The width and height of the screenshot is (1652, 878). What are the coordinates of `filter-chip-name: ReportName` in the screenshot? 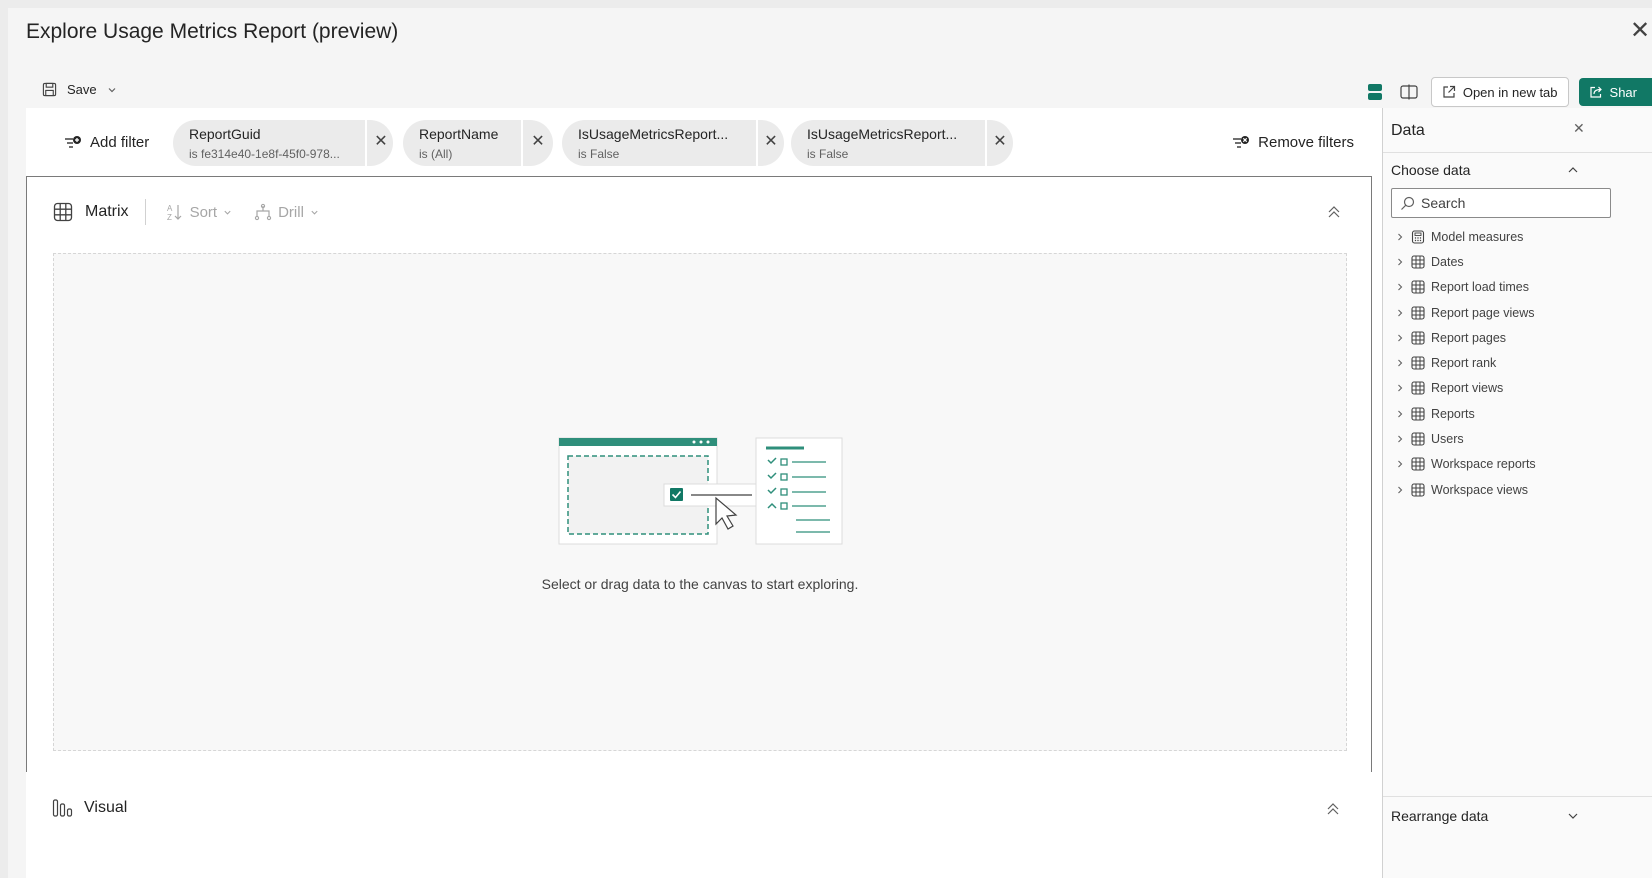 It's located at (459, 134).